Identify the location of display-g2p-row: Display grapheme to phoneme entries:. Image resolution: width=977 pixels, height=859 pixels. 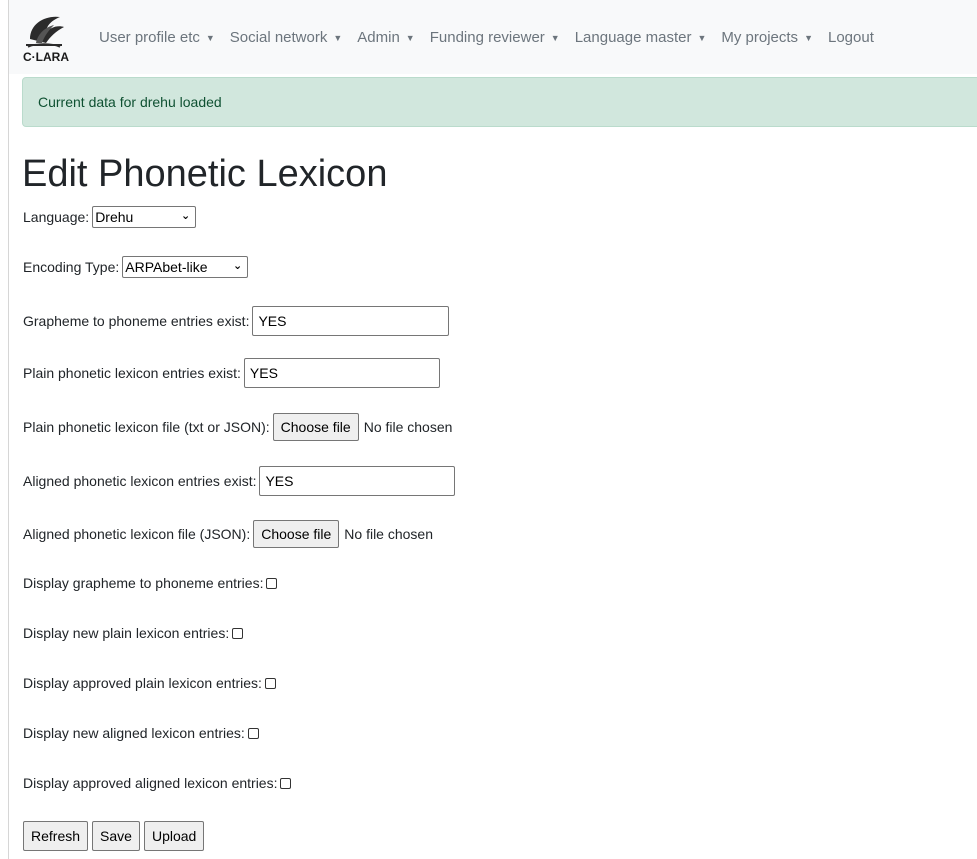
(150, 583).